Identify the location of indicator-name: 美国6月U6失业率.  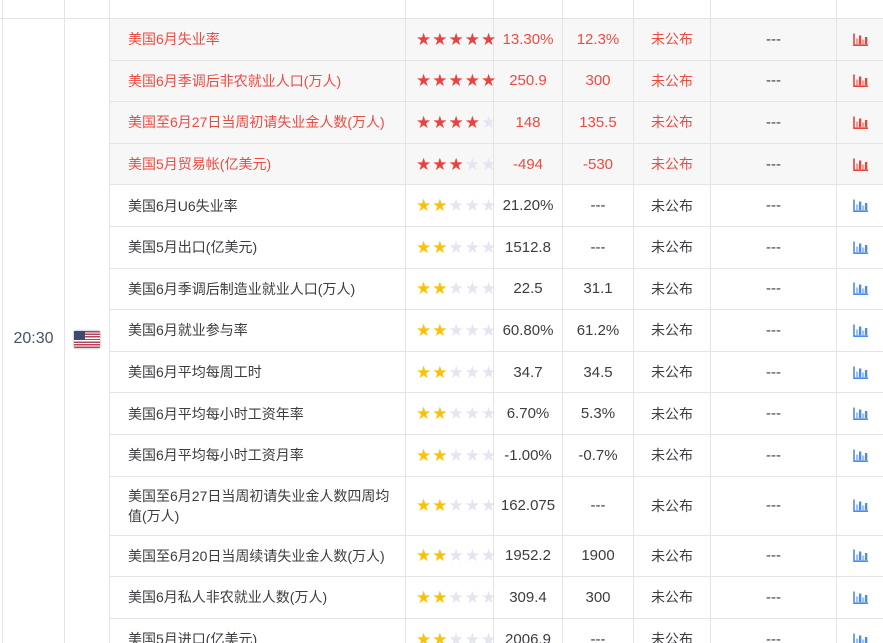
(258, 205).